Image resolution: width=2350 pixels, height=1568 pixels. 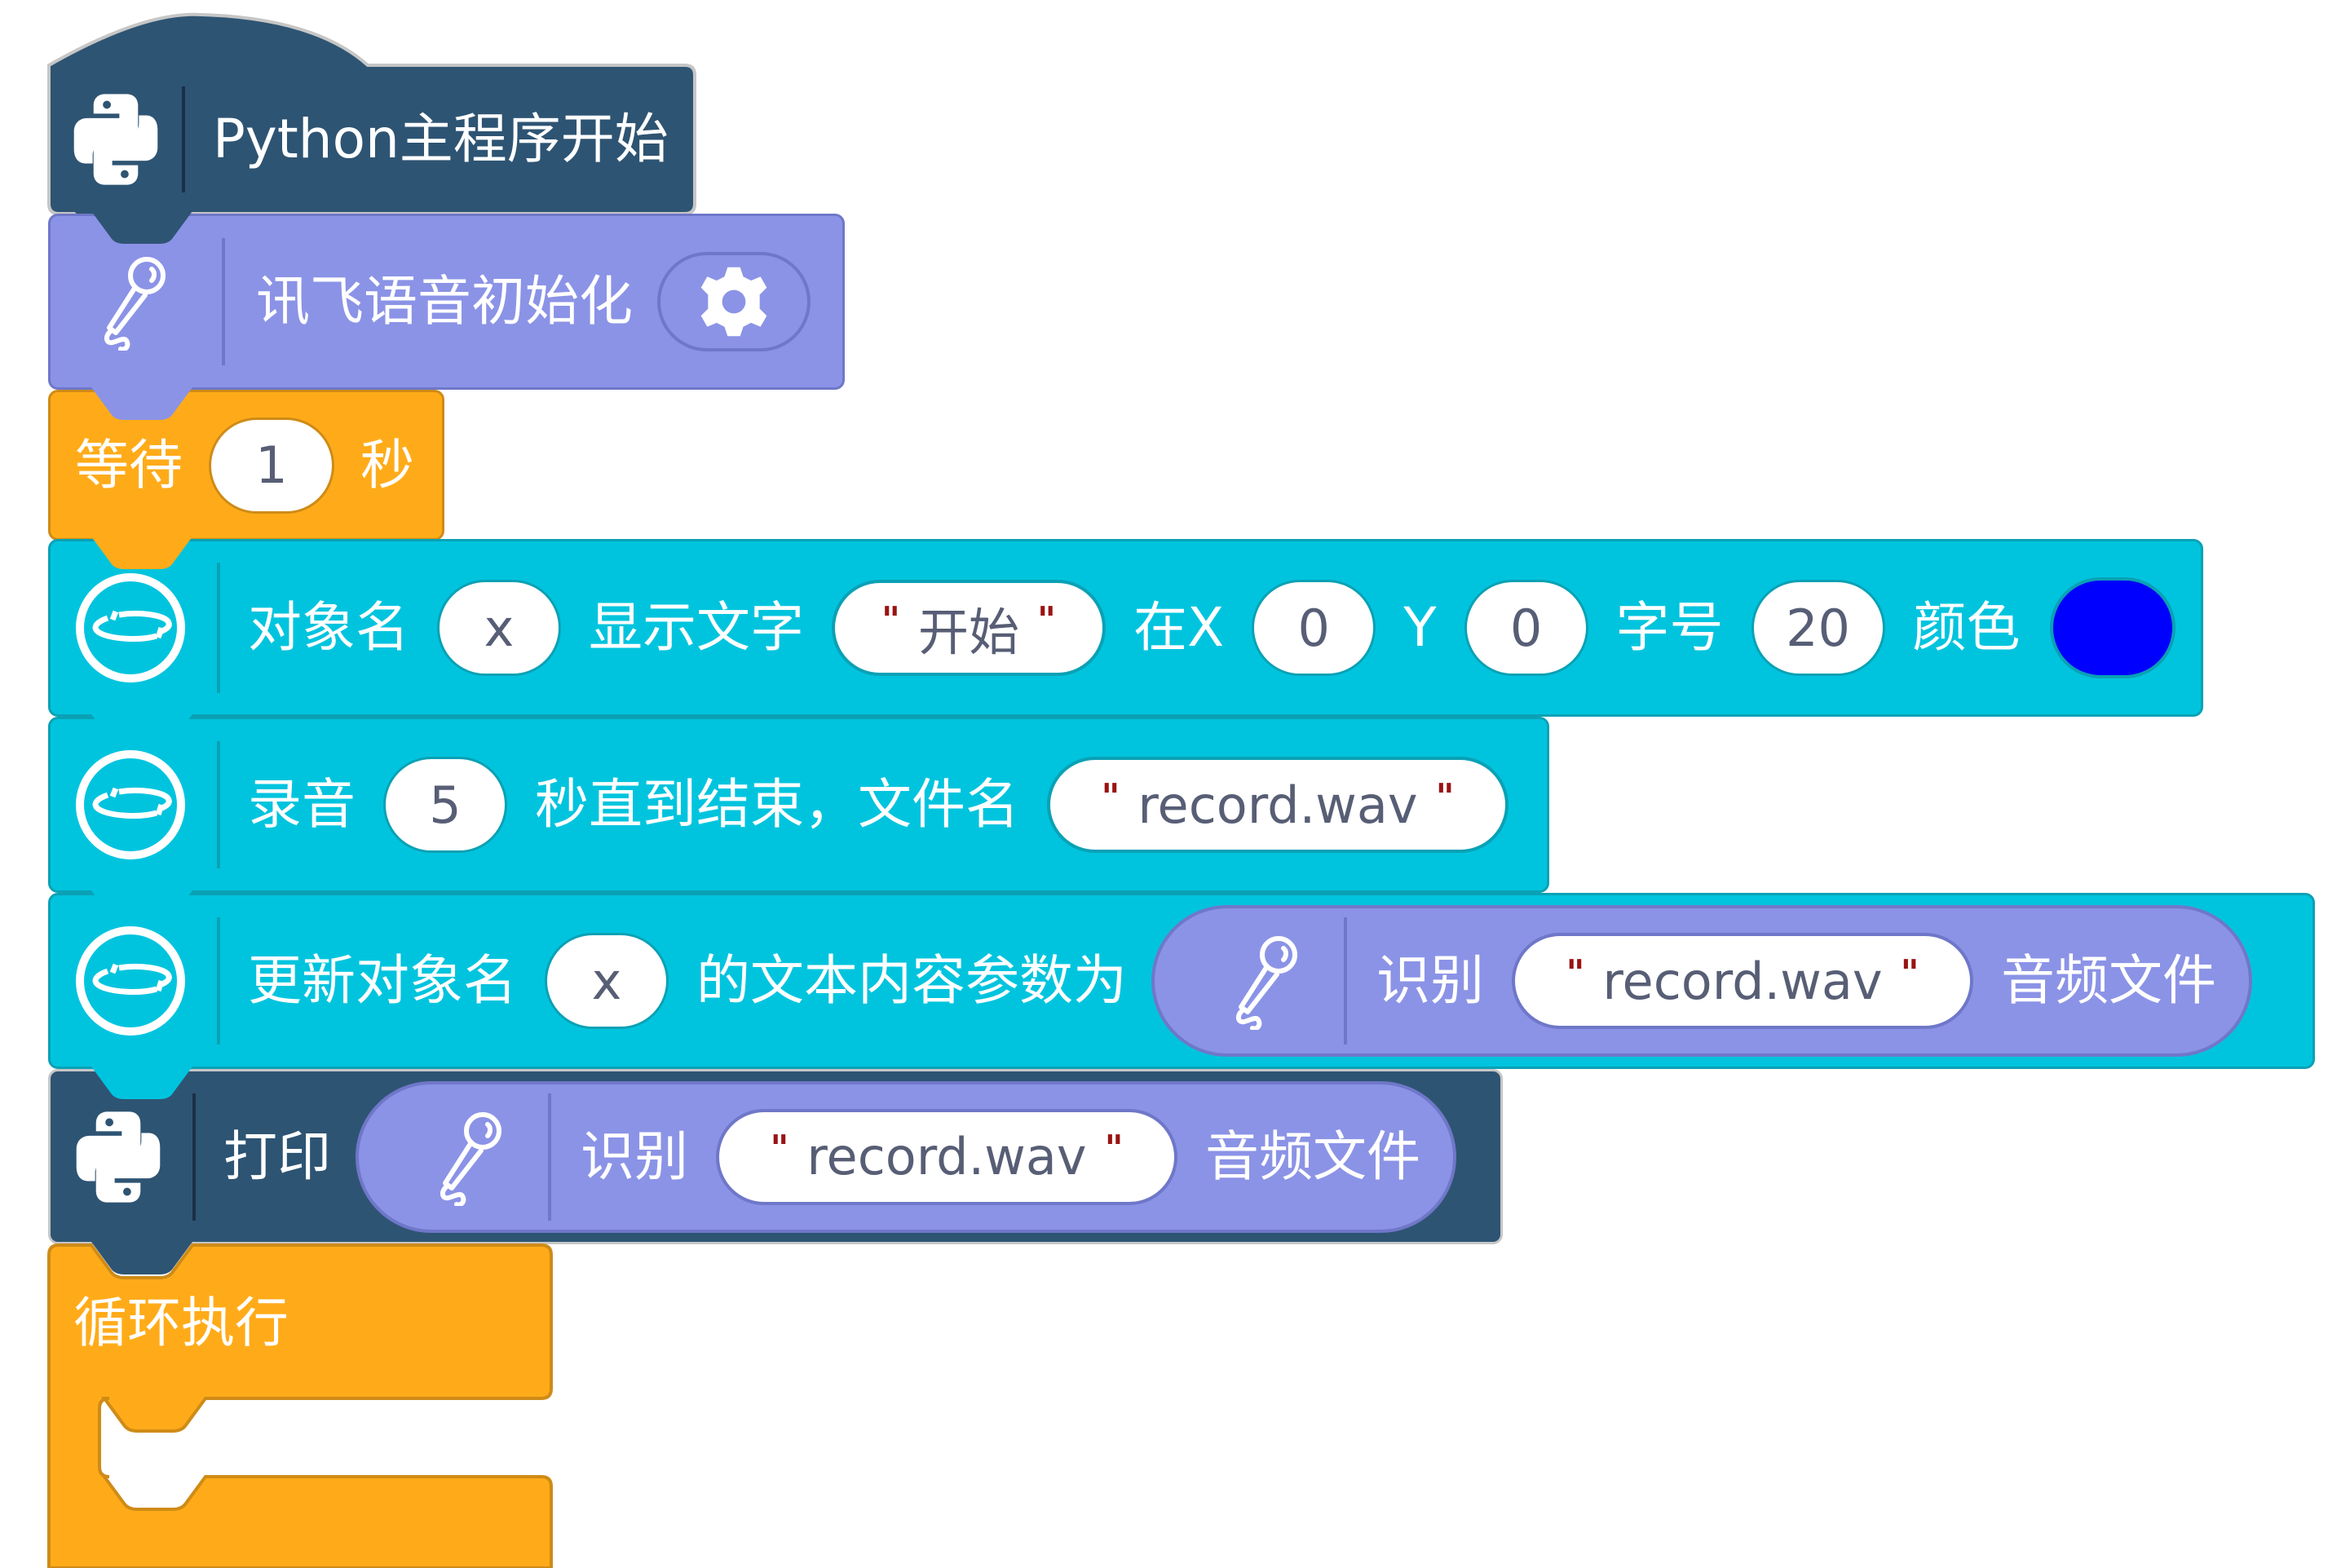 What do you see at coordinates (1179, 627) in the screenshot?
I see `x-label: 在X` at bounding box center [1179, 627].